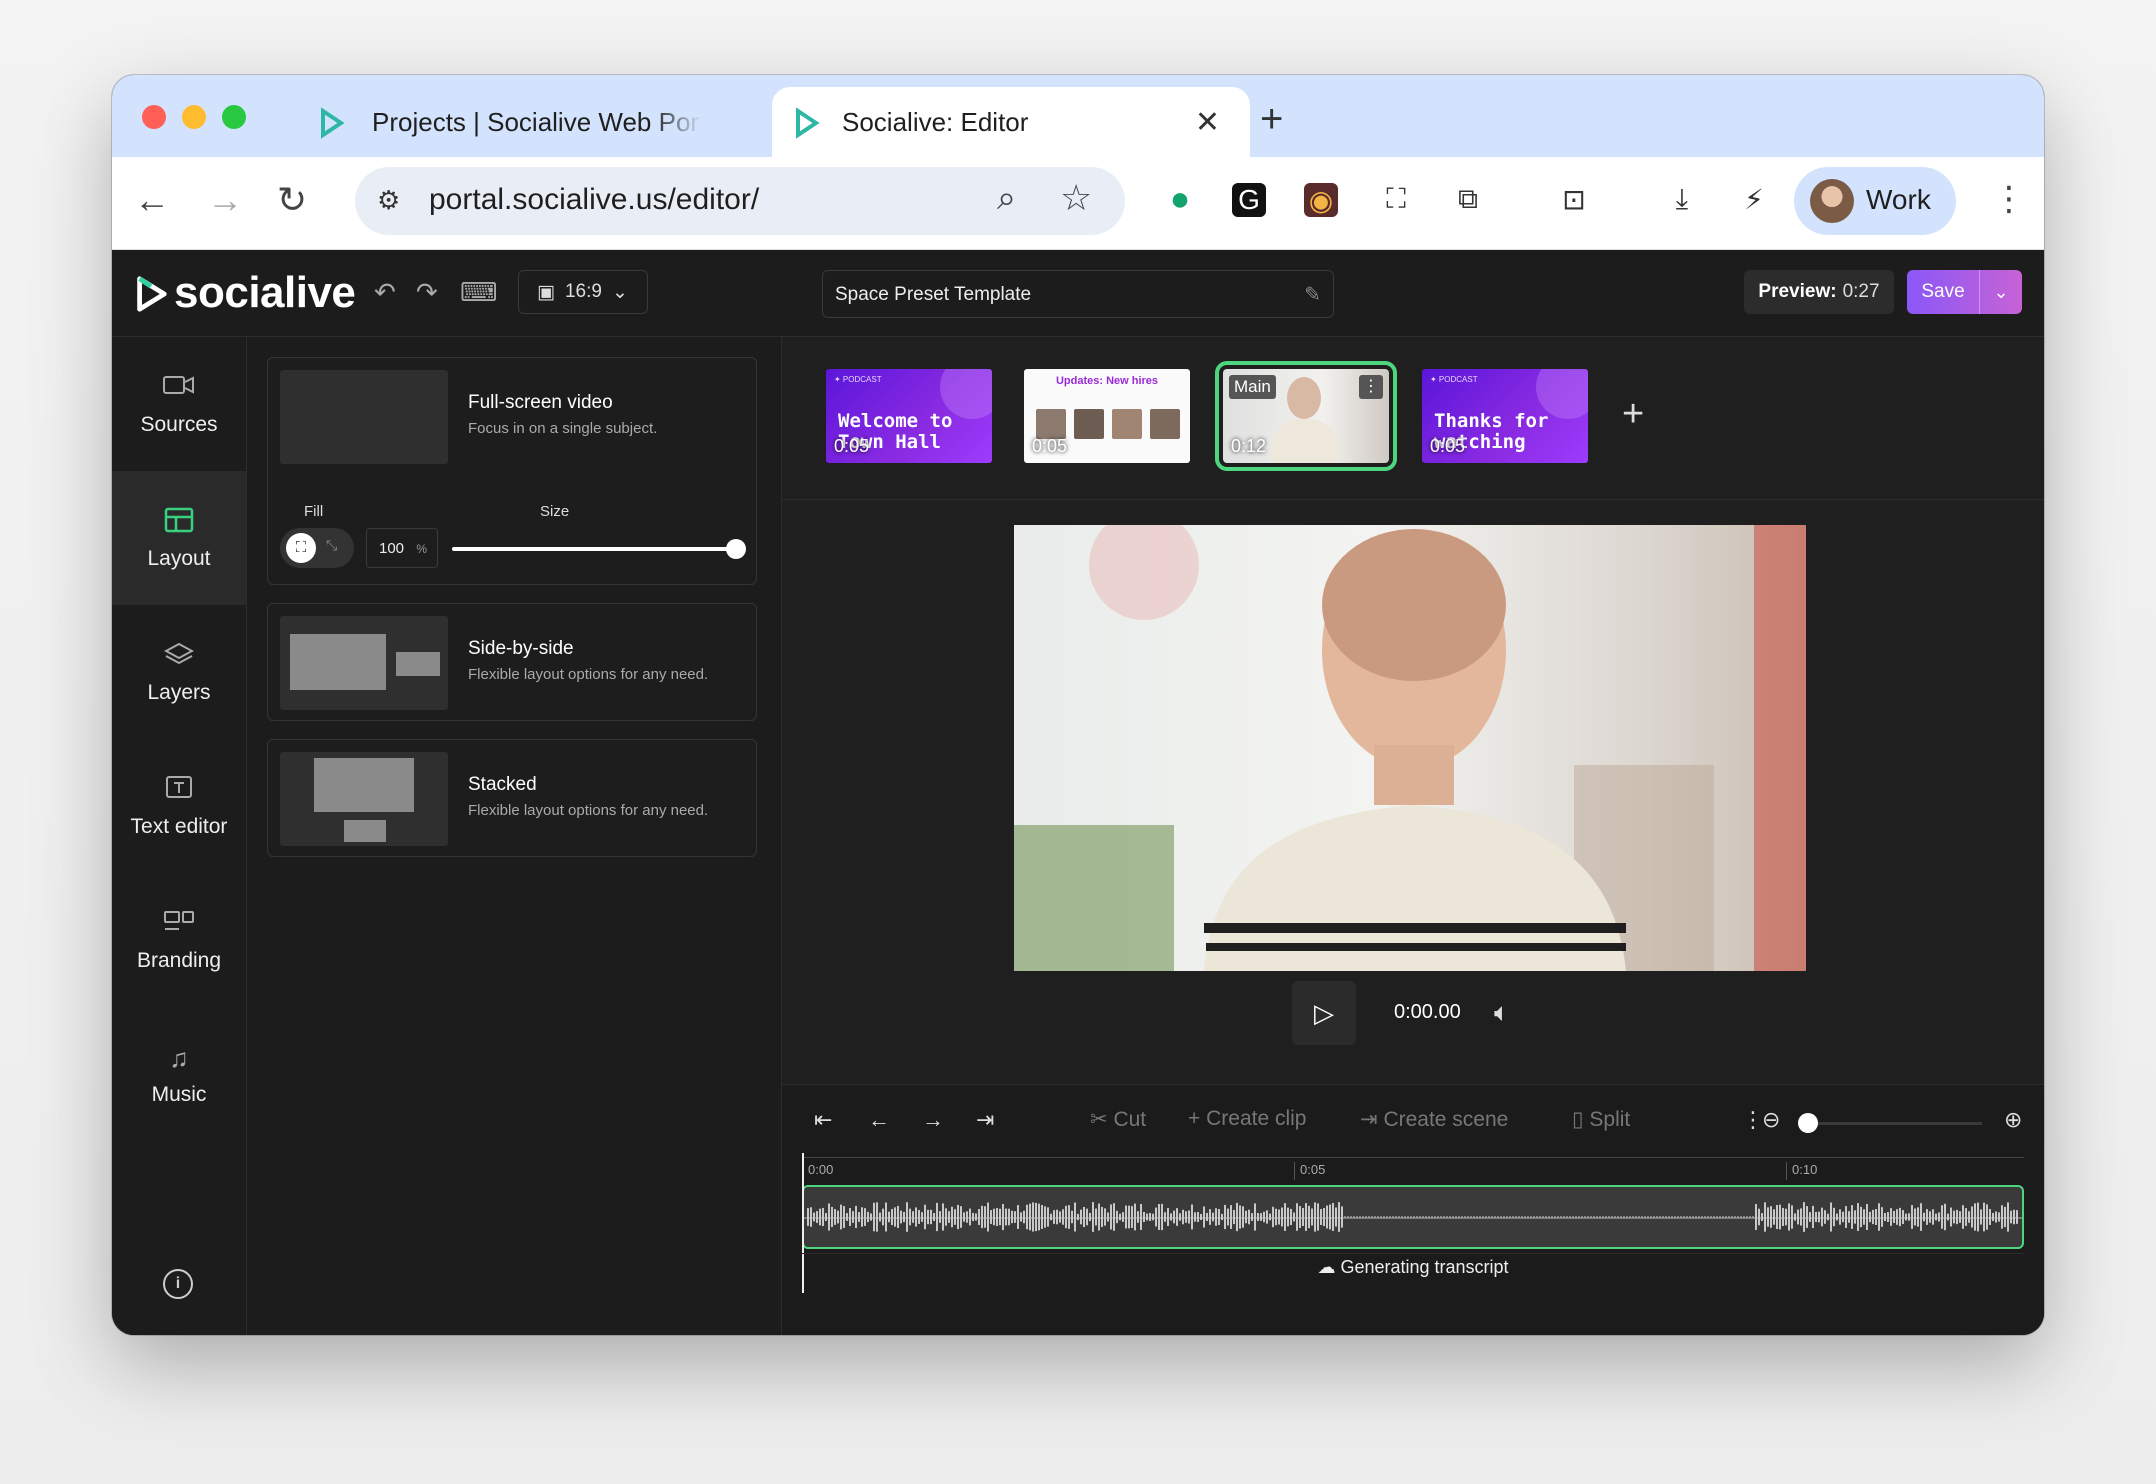  Describe the element at coordinates (1797, 291) in the screenshot. I see `preview-label: Preview:` at that location.